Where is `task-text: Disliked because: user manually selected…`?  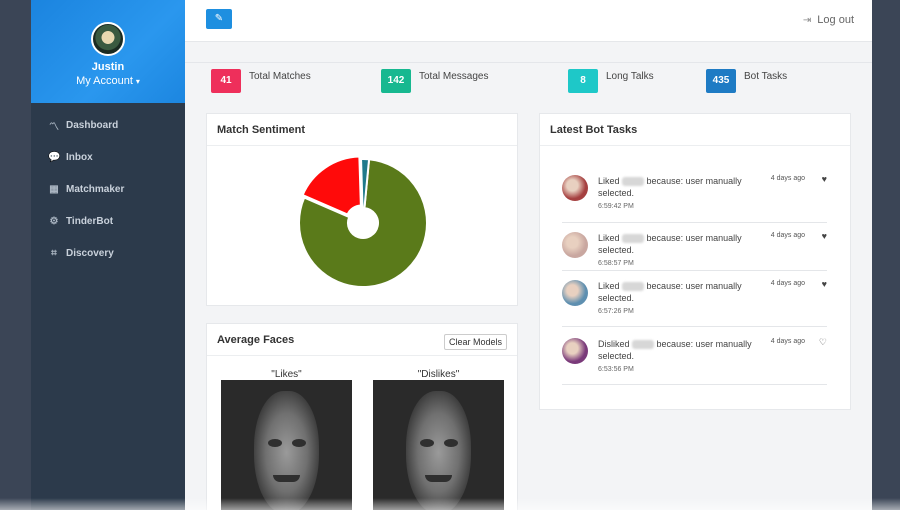 task-text: Disliked because: user manually selected… is located at coordinates (683, 357).